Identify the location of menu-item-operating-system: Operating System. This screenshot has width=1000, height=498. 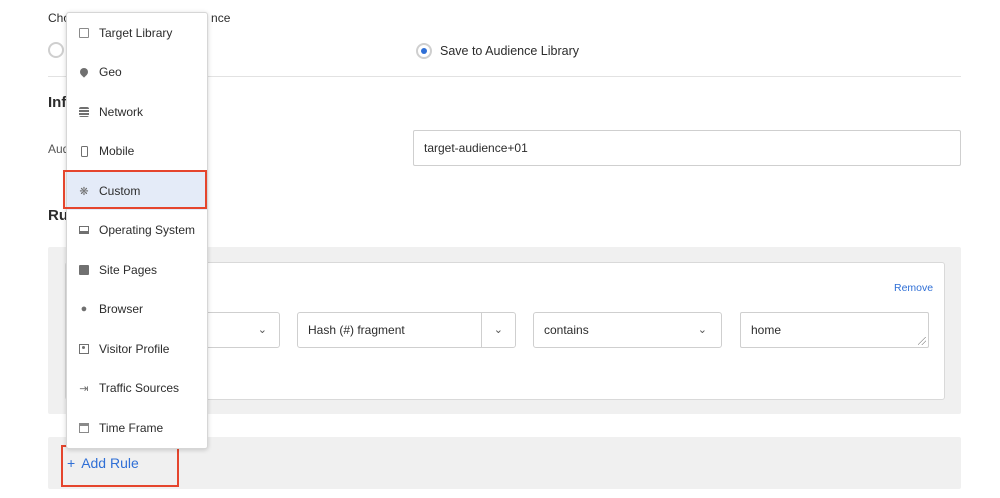
(137, 230).